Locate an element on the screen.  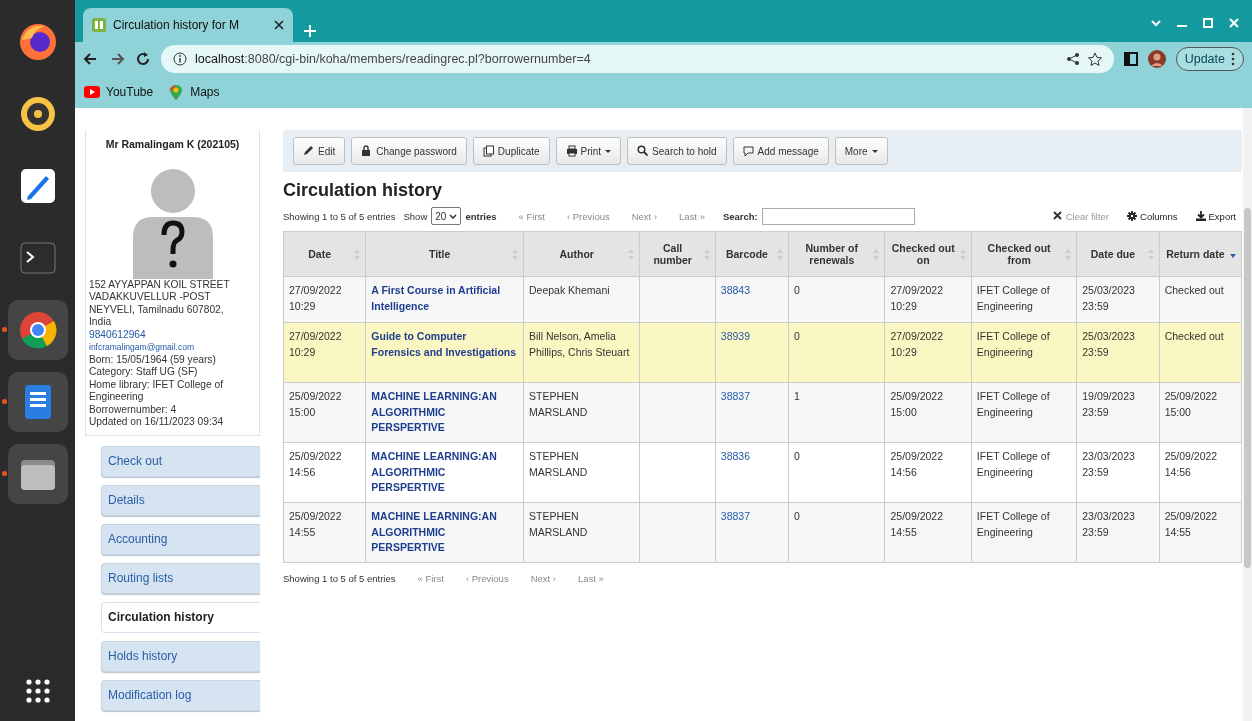
cell-text: Deepak Khemani is located at coordinates (569, 290).